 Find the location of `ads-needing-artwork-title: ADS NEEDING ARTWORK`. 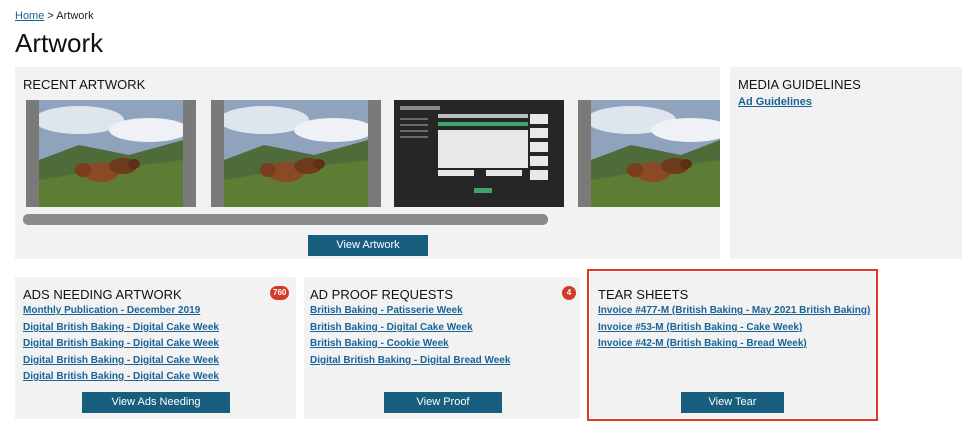

ads-needing-artwork-title: ADS NEEDING ARTWORK is located at coordinates (102, 294).